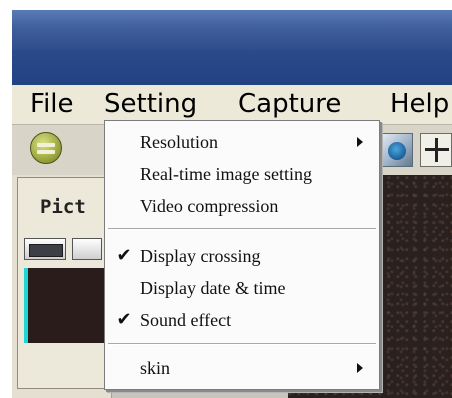 This screenshot has height=398, width=452. I want to click on menu-item-real-time-image-setting: Real-time image setting, so click(242, 174).